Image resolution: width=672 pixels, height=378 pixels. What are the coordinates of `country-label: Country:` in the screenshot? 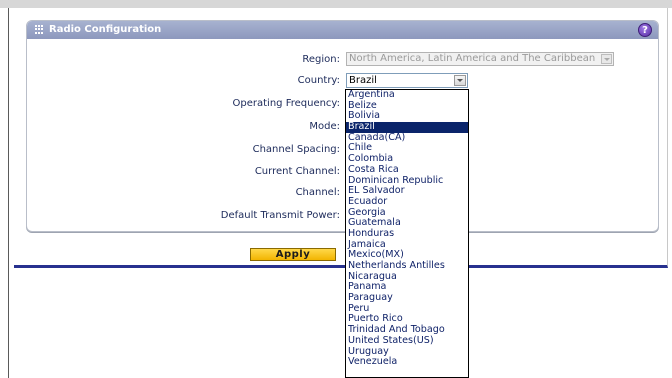 It's located at (318, 80).